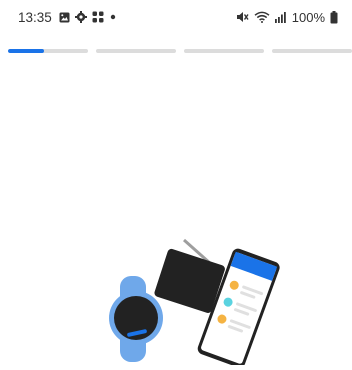 Image resolution: width=352 pixels, height=370 pixels. I want to click on battery-percent: 100%, so click(308, 17).